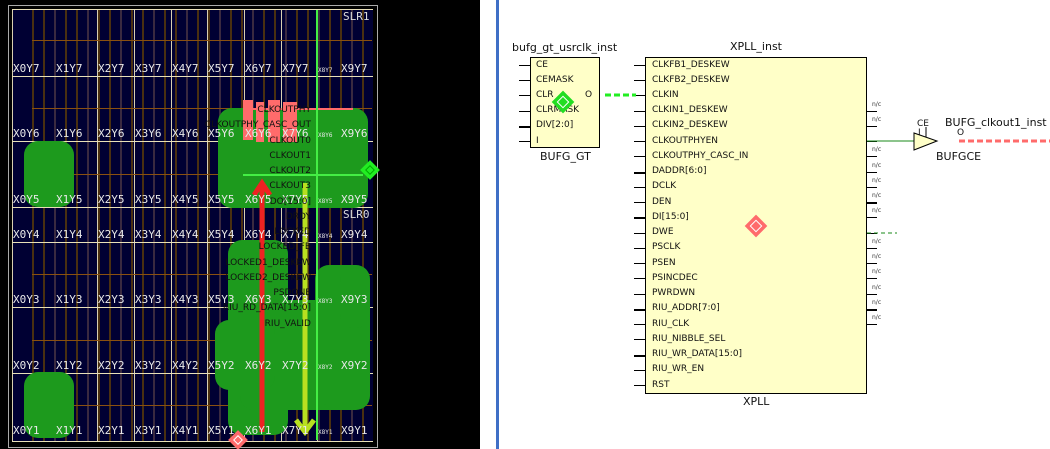  What do you see at coordinates (292, 293) in the screenshot?
I see `xpll-output-pin: PSDONE` at bounding box center [292, 293].